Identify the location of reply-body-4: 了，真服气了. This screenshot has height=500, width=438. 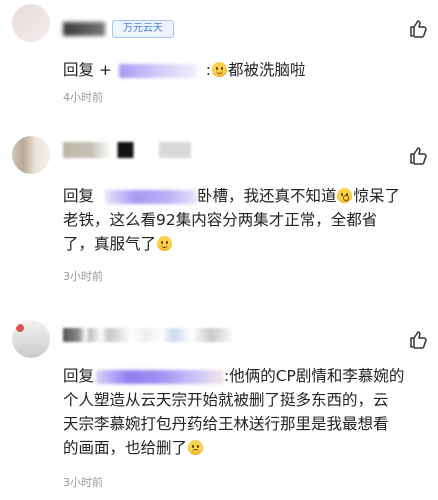
(110, 244).